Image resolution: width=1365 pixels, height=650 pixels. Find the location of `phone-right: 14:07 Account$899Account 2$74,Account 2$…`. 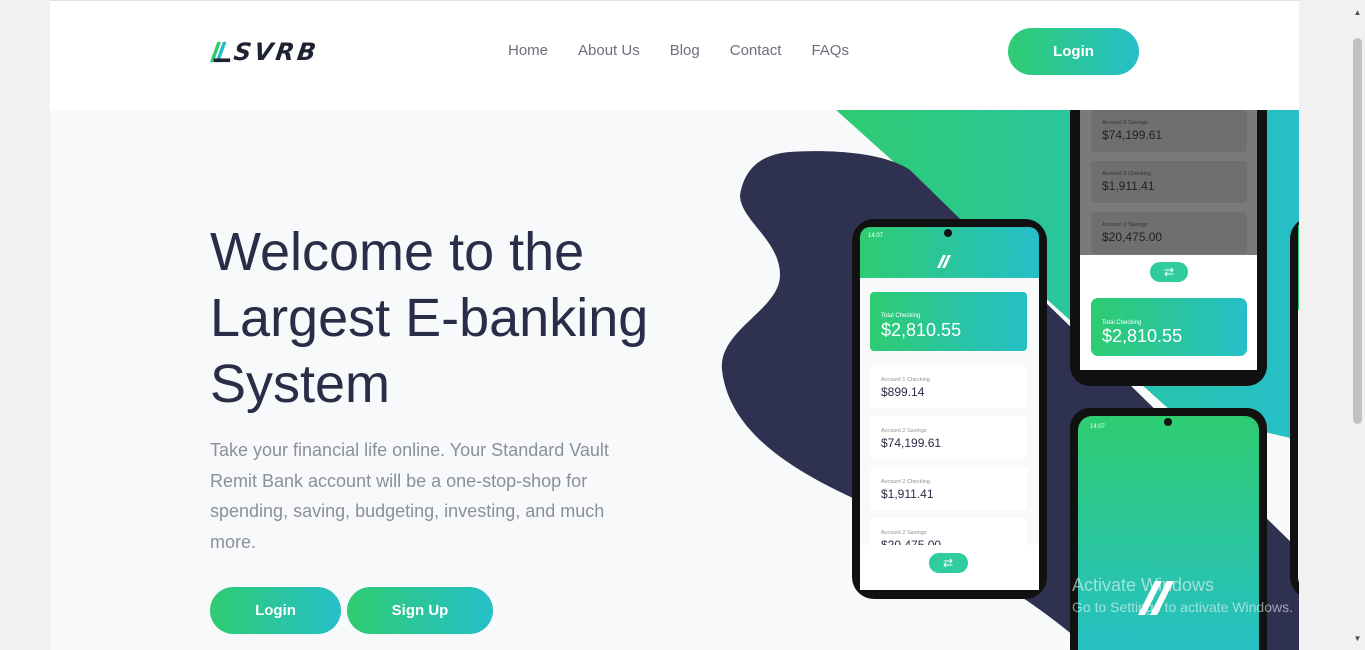

phone-right: 14:07 Account$899Account 2$74,Account 2$… is located at coordinates (1294, 408).